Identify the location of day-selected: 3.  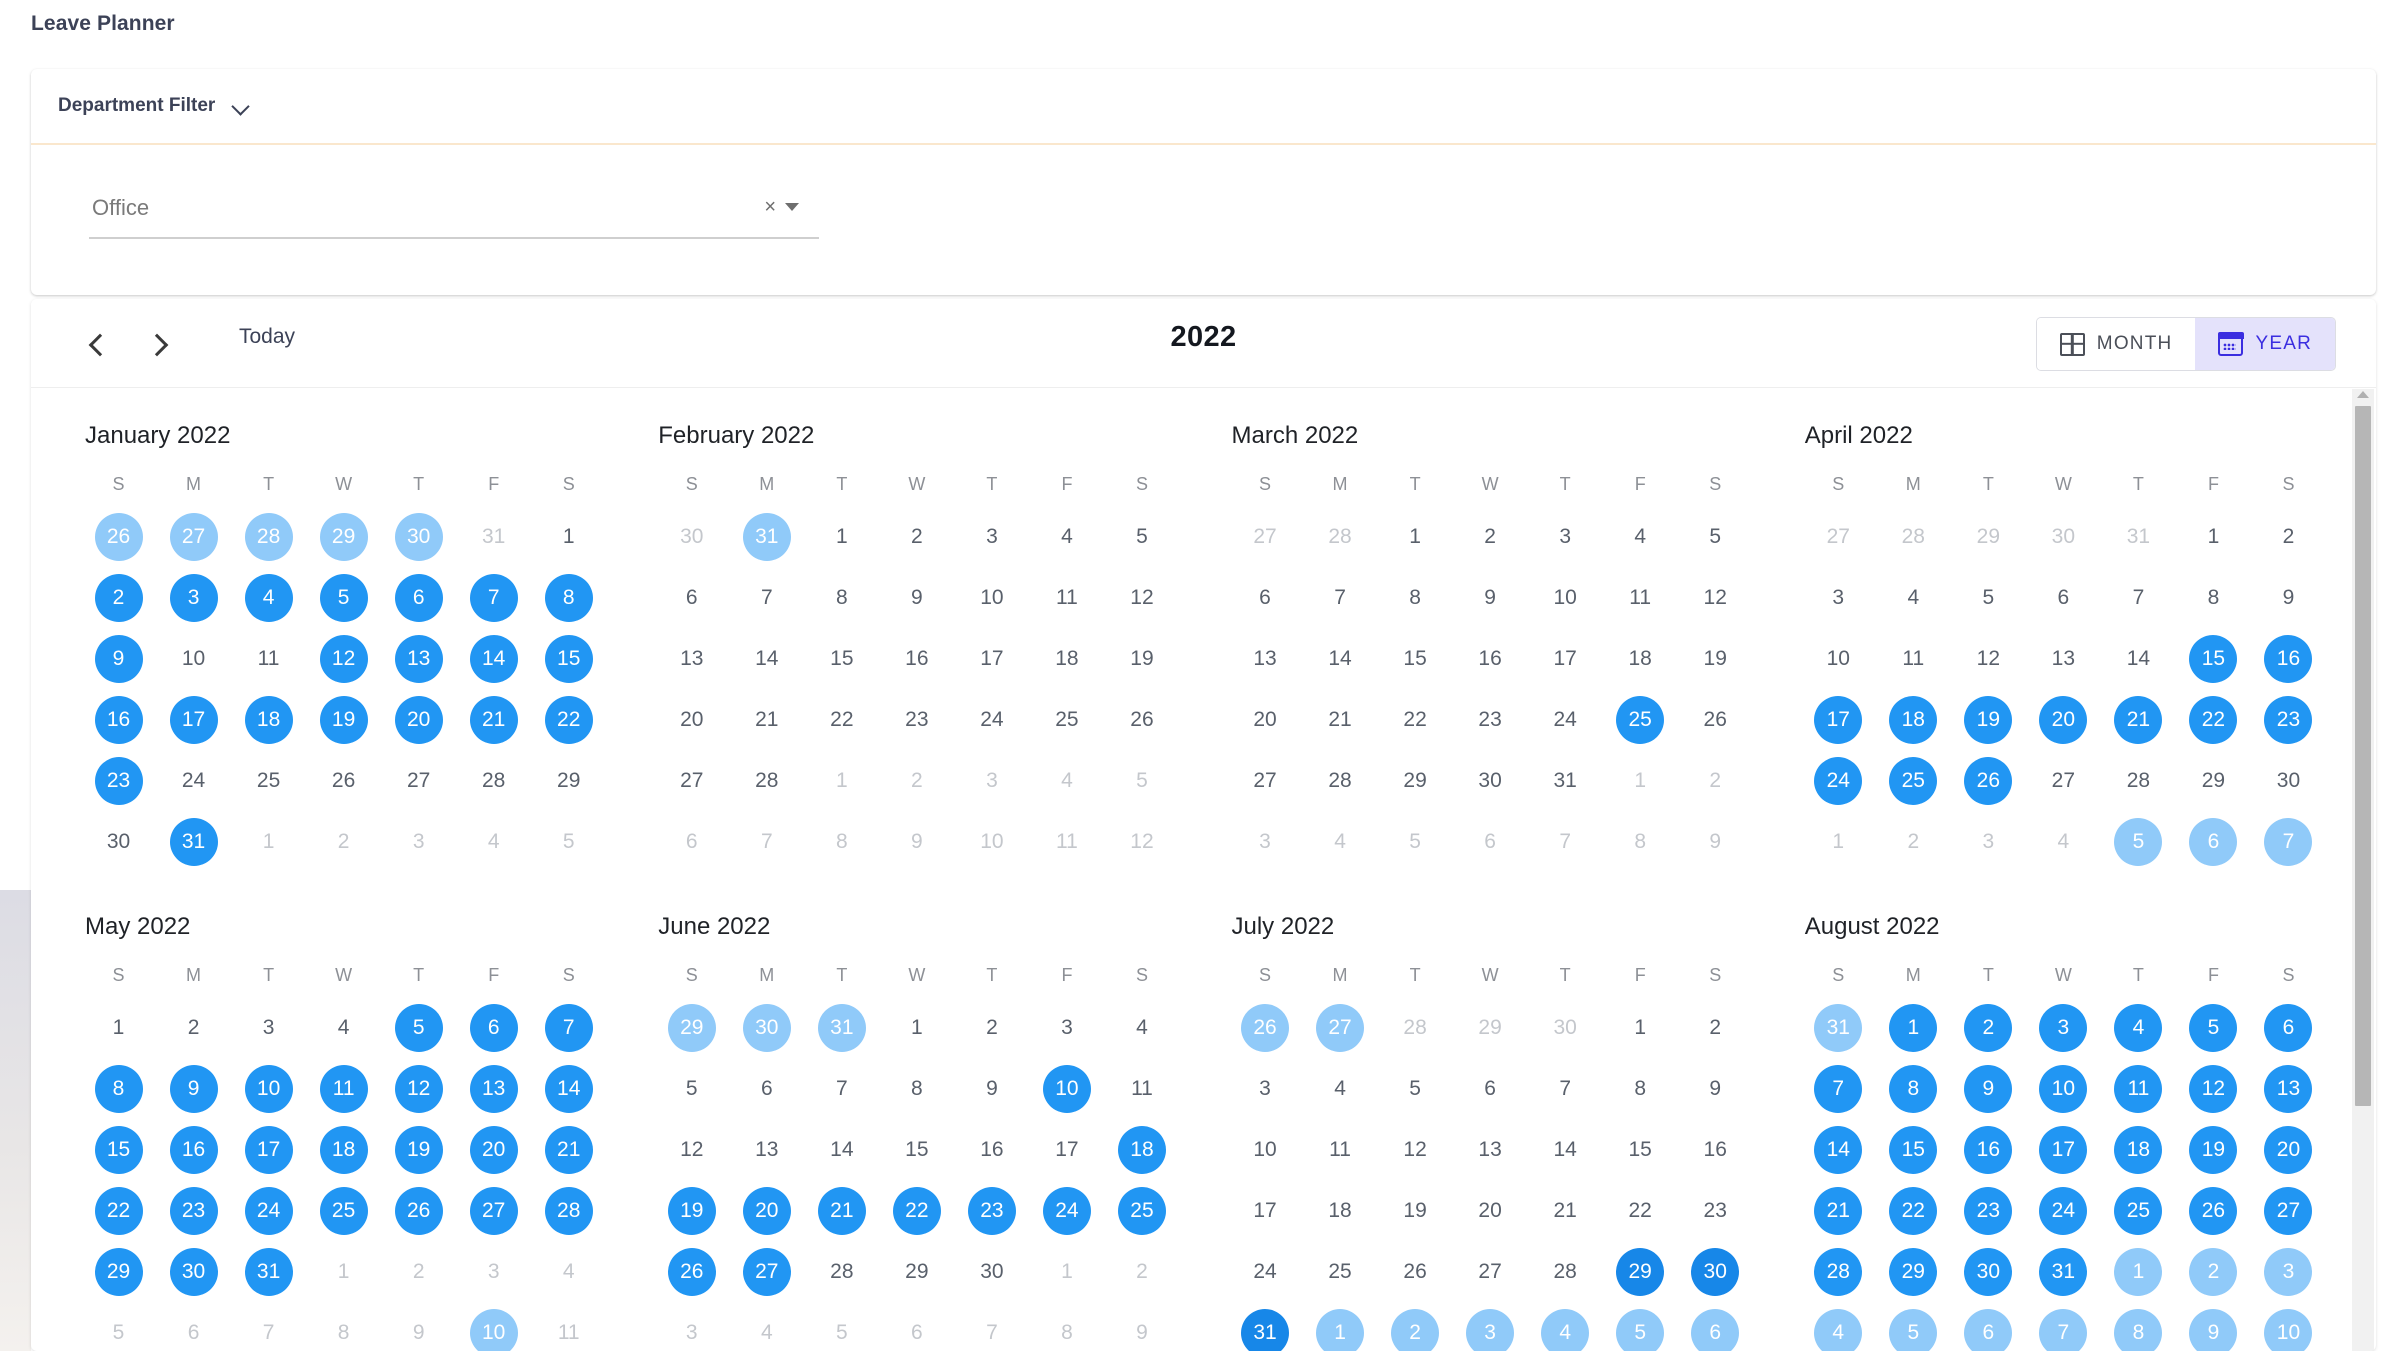
(2288, 1272).